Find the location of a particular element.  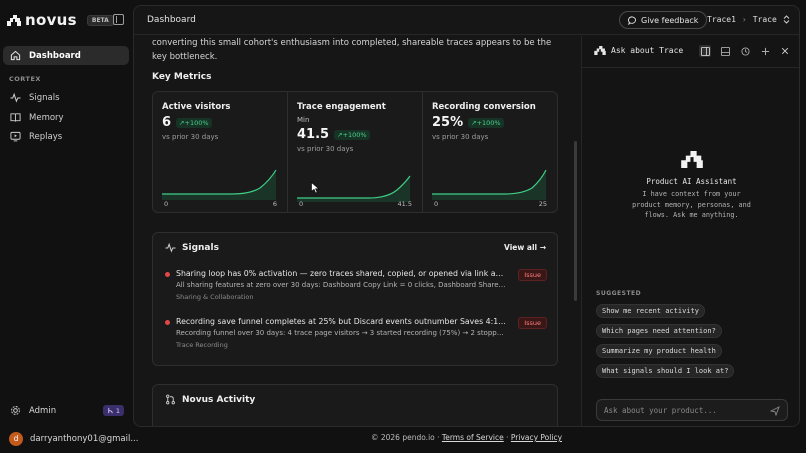

metric-value: 41.5 is located at coordinates (313, 134).